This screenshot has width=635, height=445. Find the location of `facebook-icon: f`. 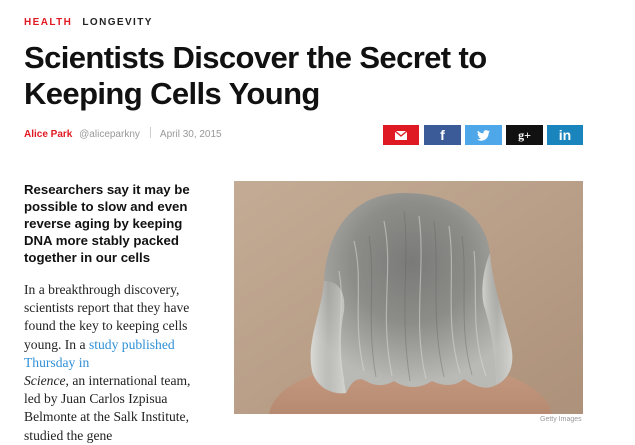

facebook-icon: f is located at coordinates (442, 135).